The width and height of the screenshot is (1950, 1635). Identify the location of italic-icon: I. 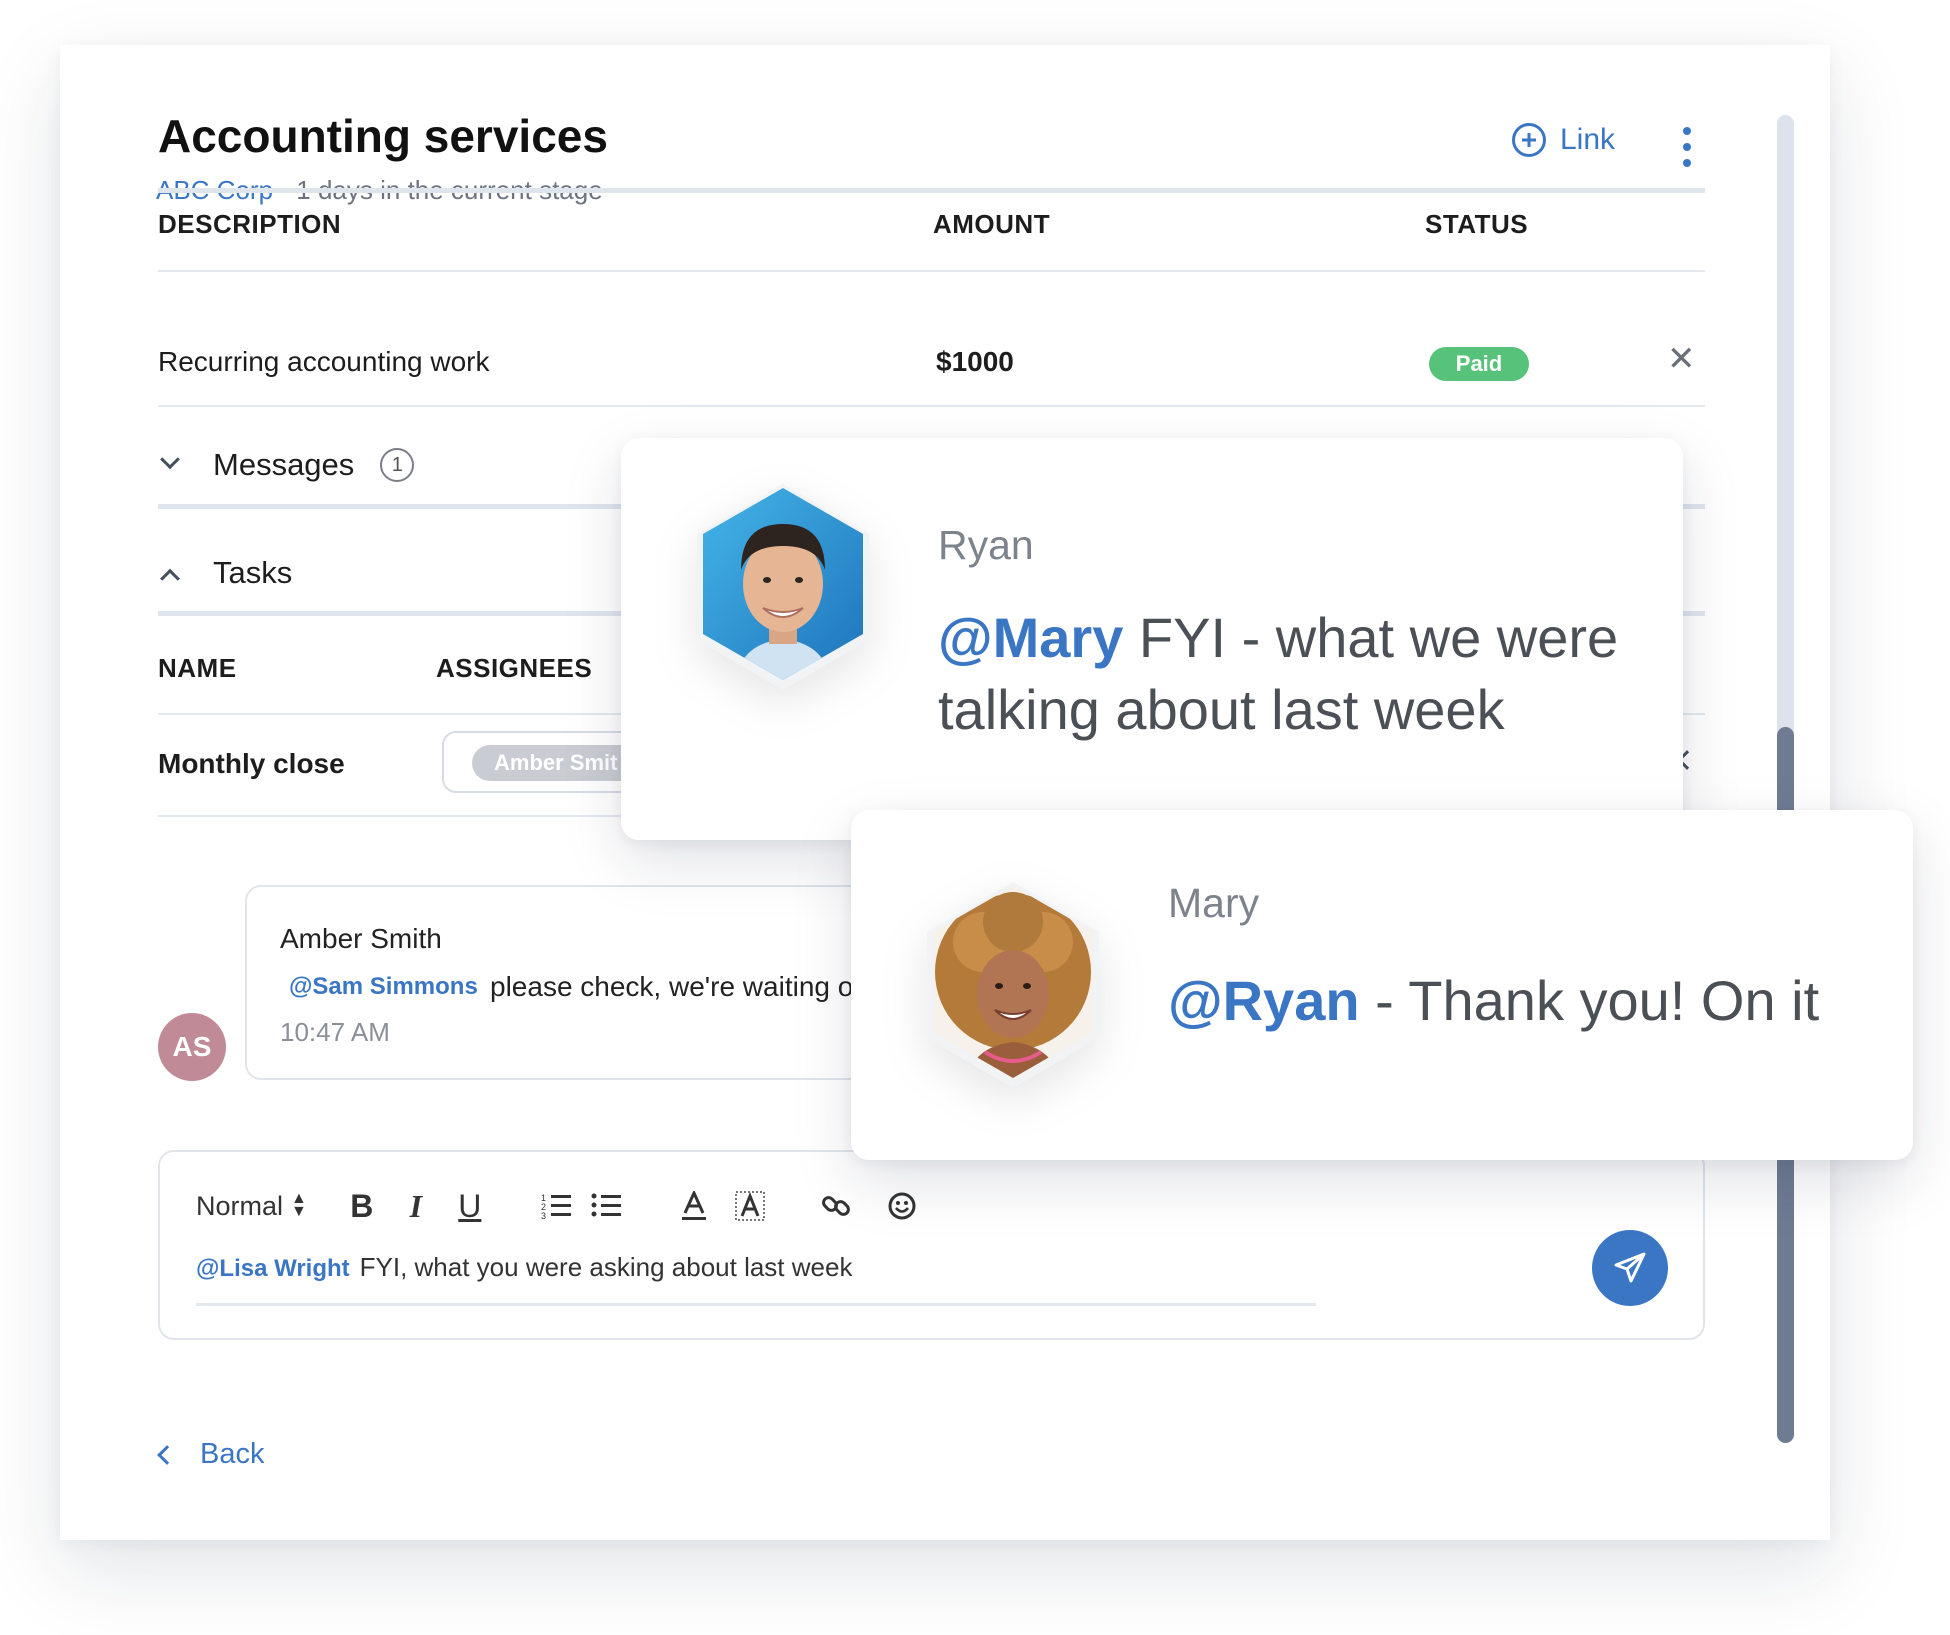
(416, 1206).